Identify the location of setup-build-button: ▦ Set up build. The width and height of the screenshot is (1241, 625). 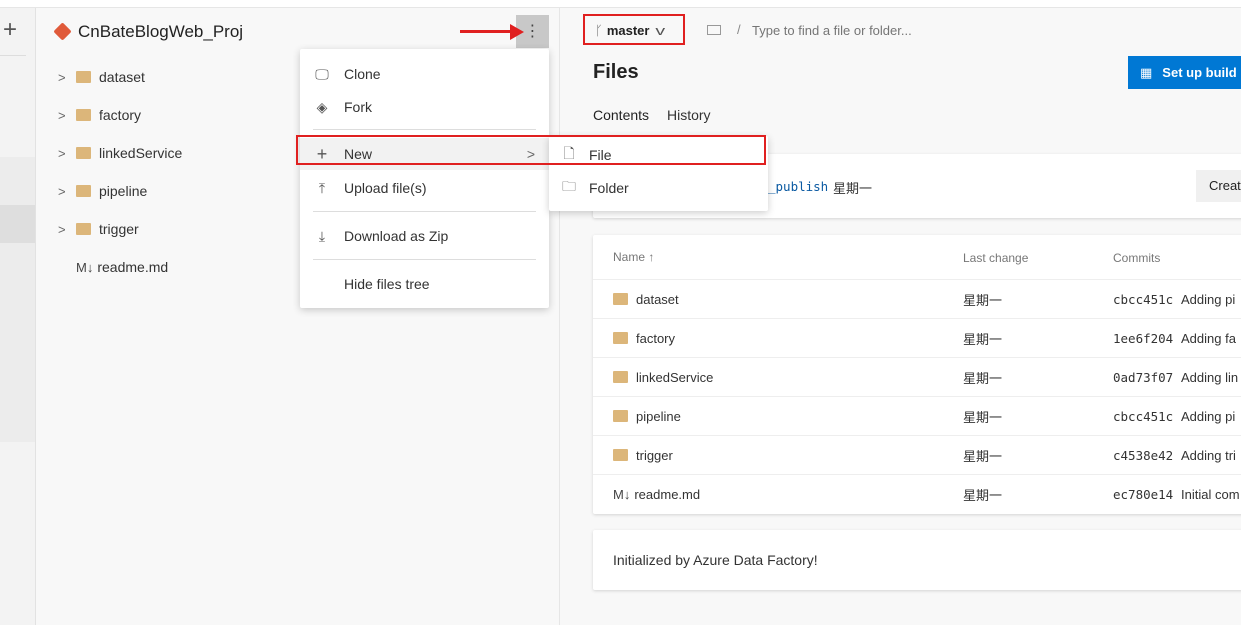
(1184, 72).